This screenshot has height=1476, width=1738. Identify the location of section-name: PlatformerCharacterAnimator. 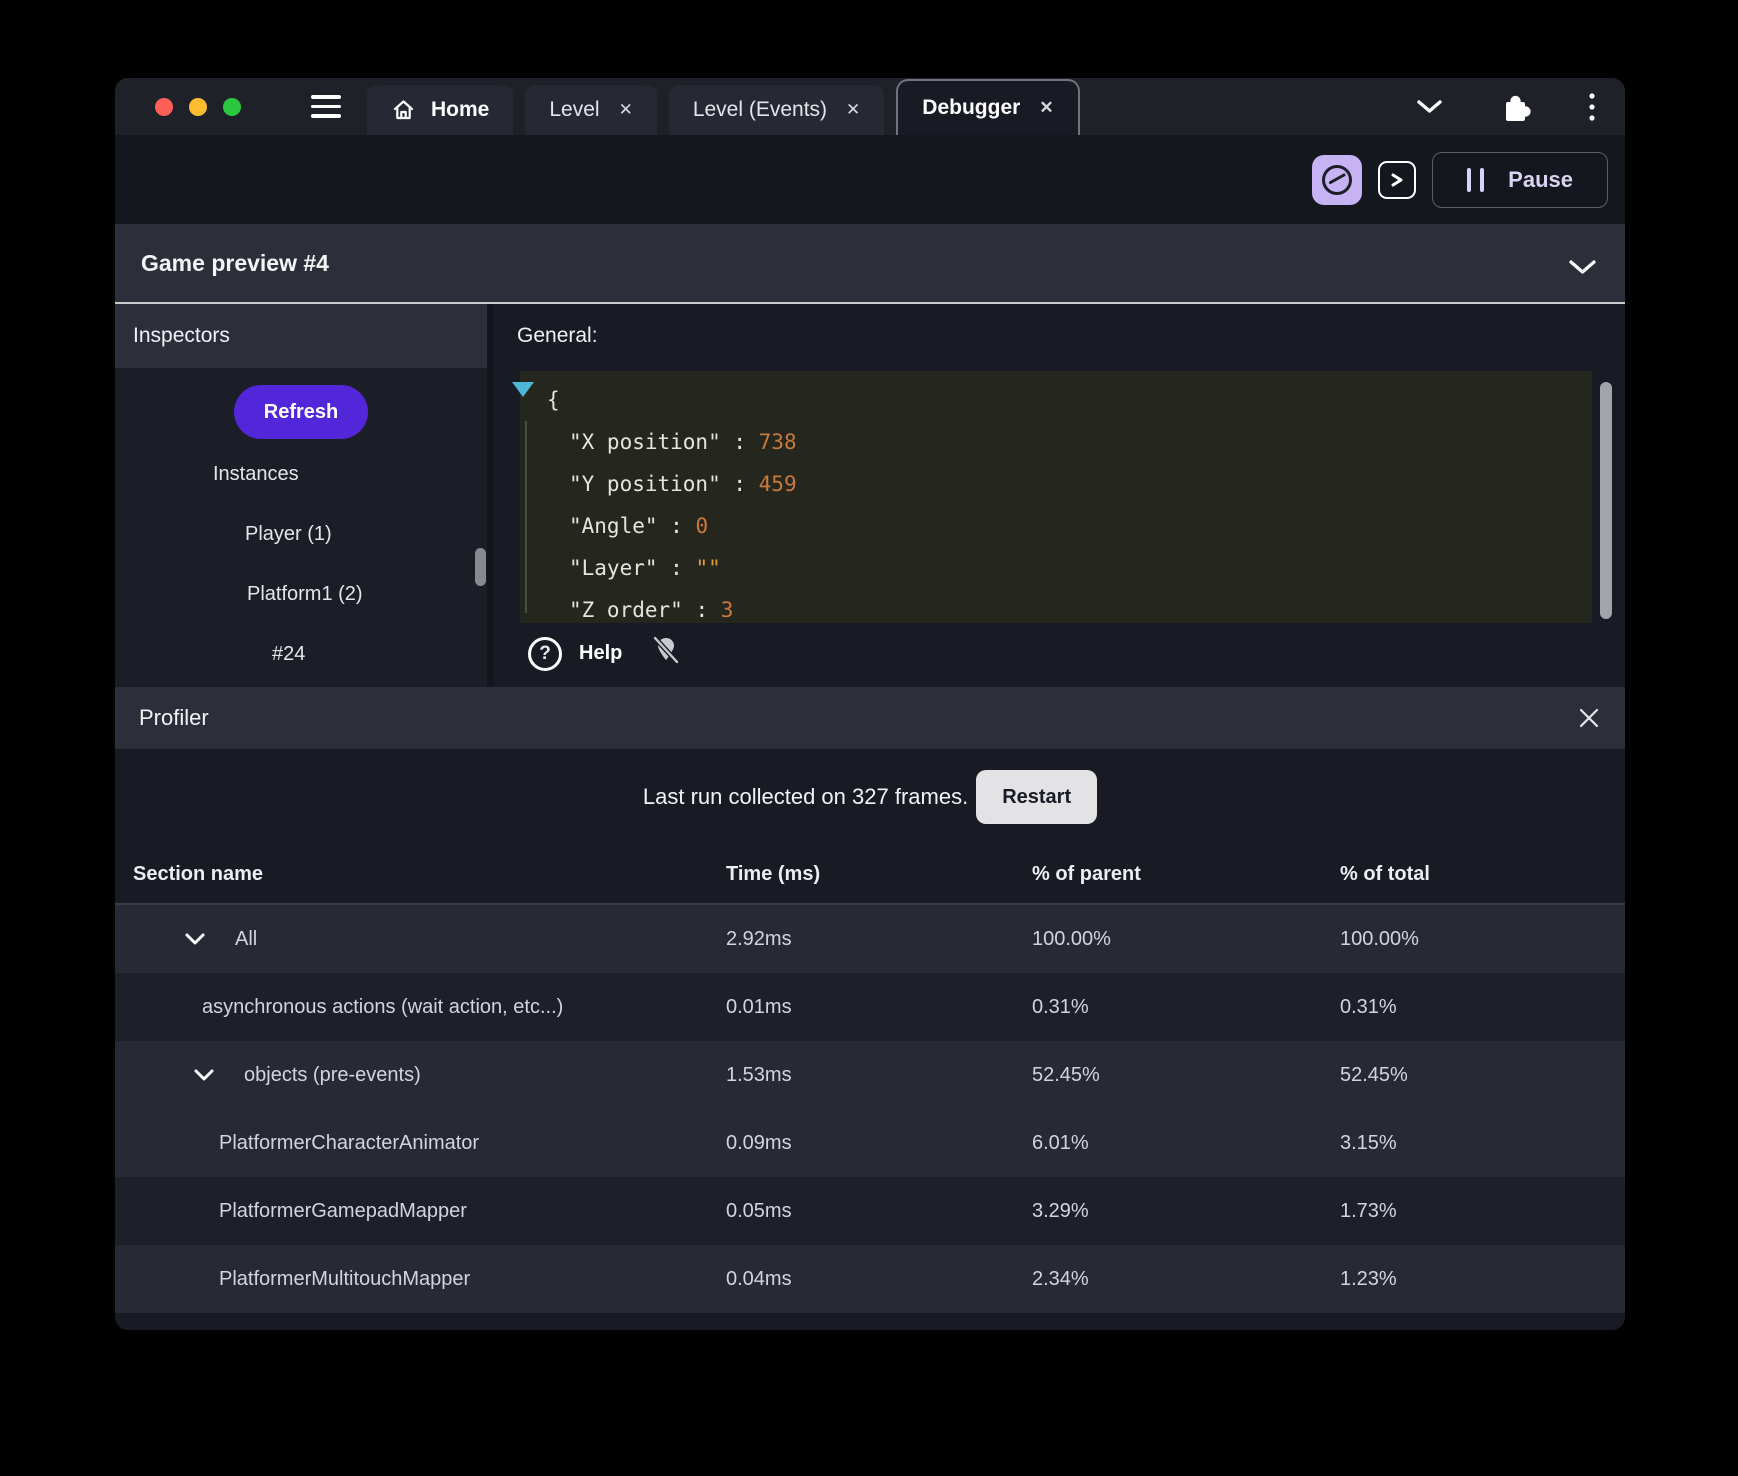
(349, 1142).